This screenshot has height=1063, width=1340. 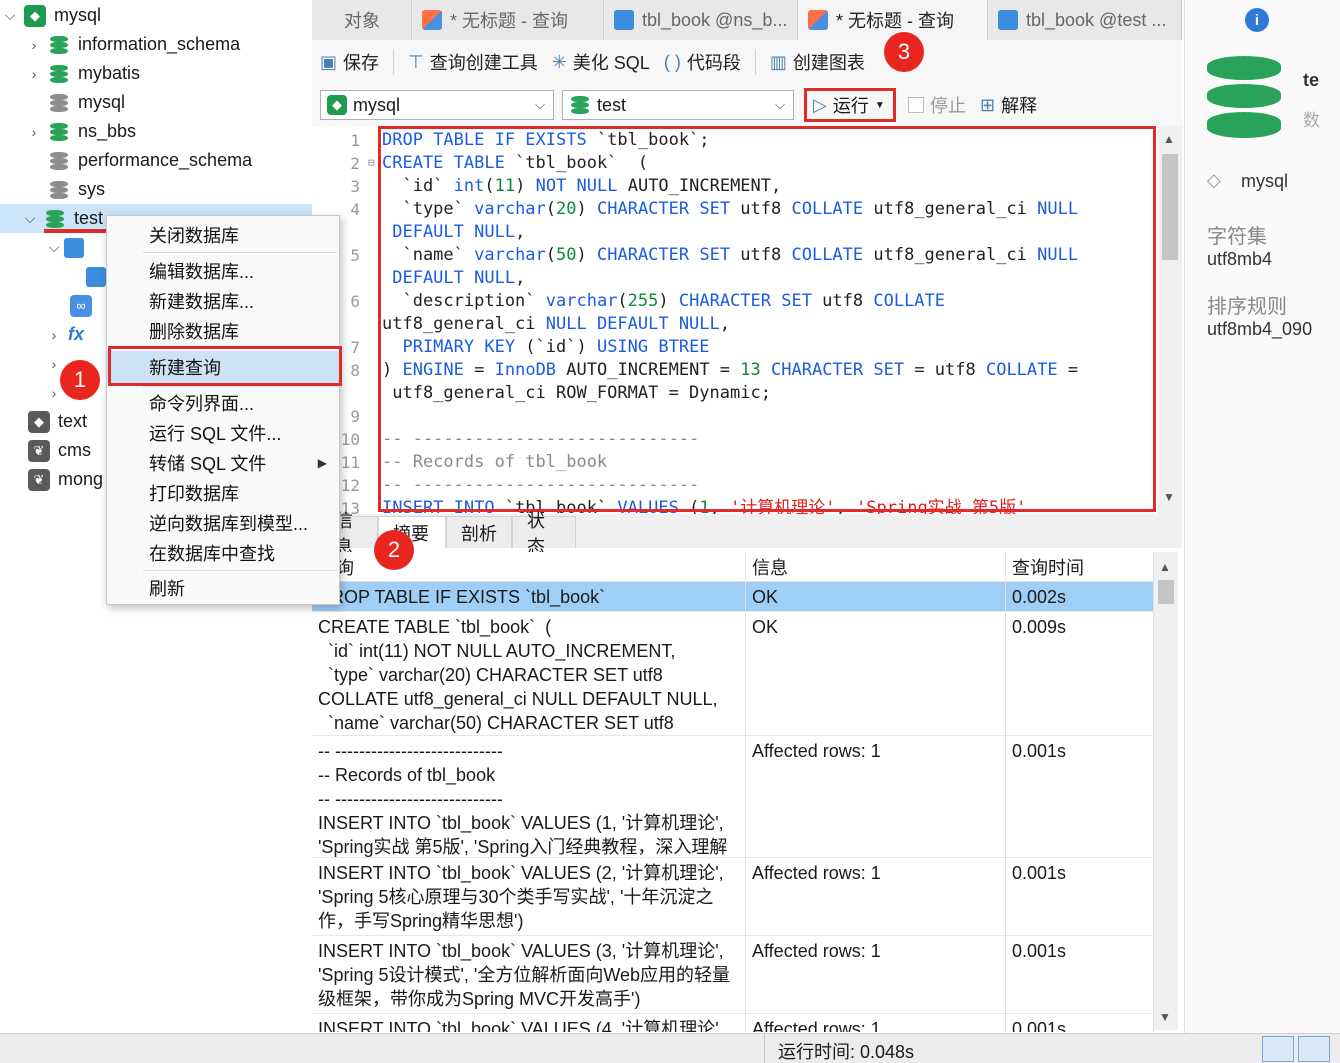 I want to click on query-builder-button: ⊤ 查询创建工具, so click(x=473, y=62).